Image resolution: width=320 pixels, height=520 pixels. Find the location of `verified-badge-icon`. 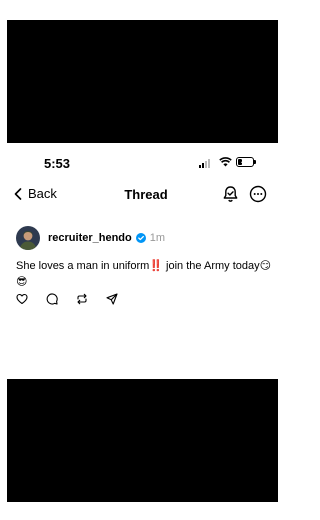

verified-badge-icon is located at coordinates (140, 238).